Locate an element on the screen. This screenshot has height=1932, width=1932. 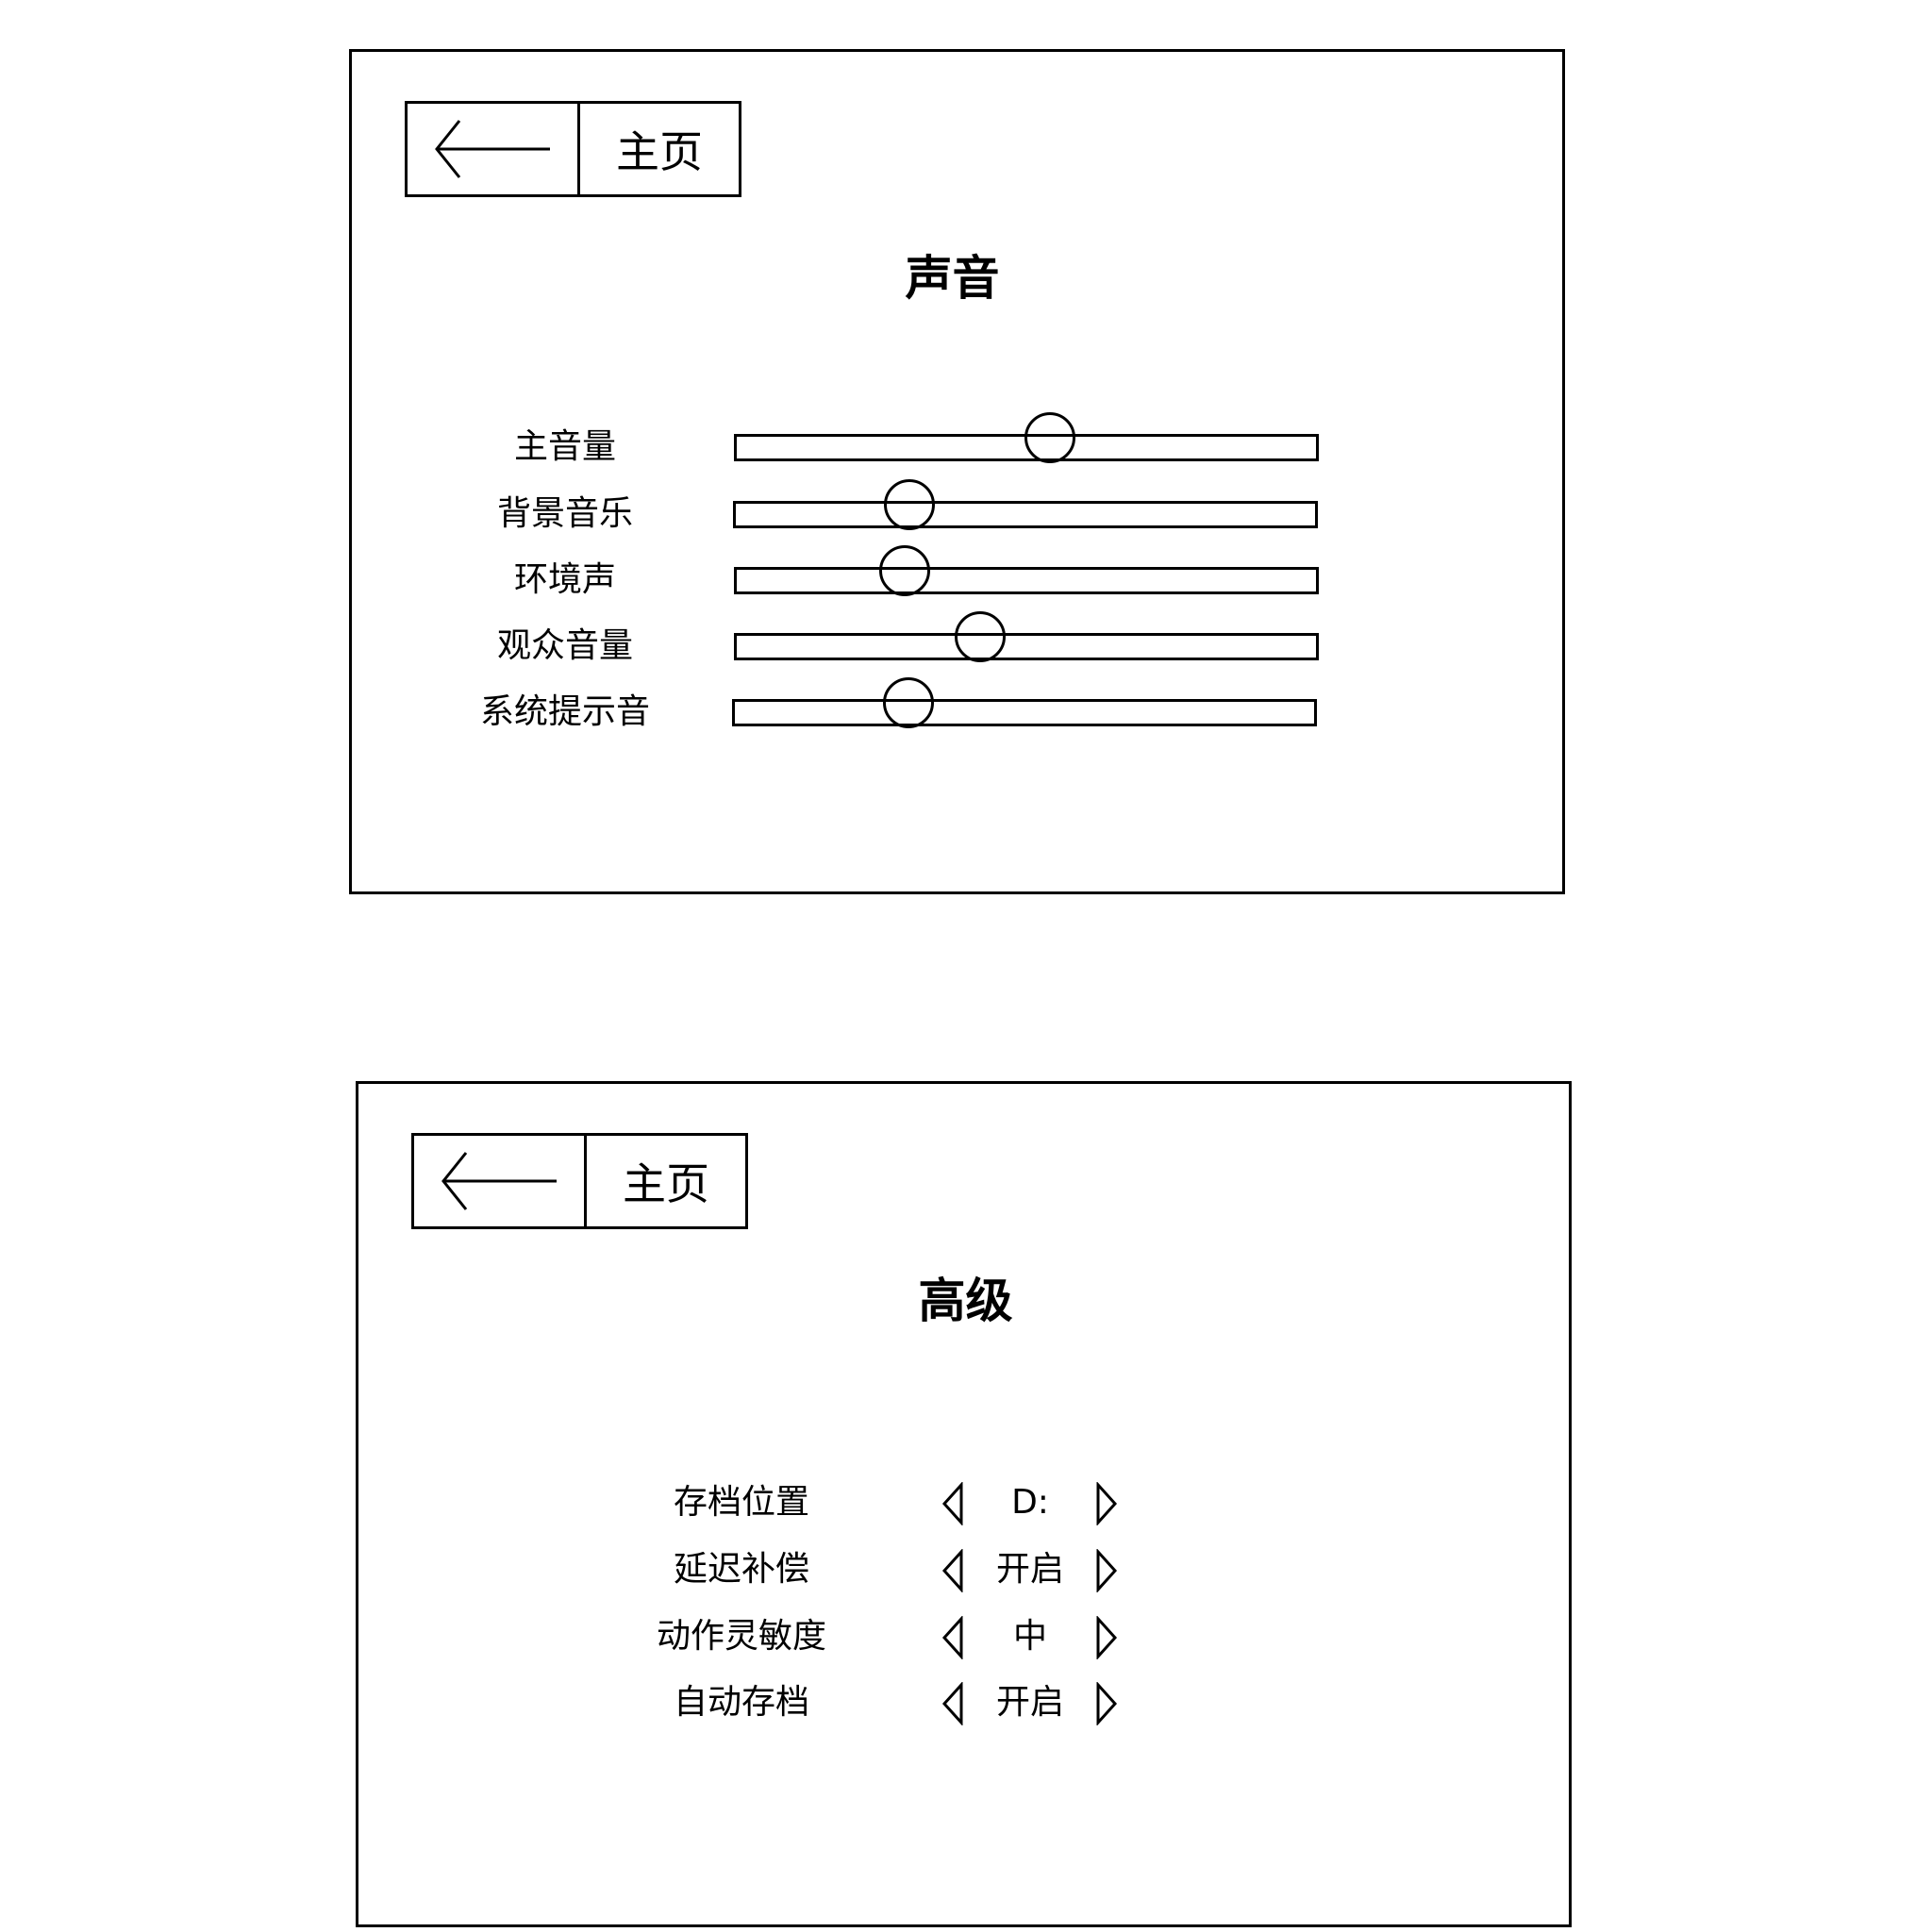
slider-row-background-music: 背景音乐 is located at coordinates (957, 511).